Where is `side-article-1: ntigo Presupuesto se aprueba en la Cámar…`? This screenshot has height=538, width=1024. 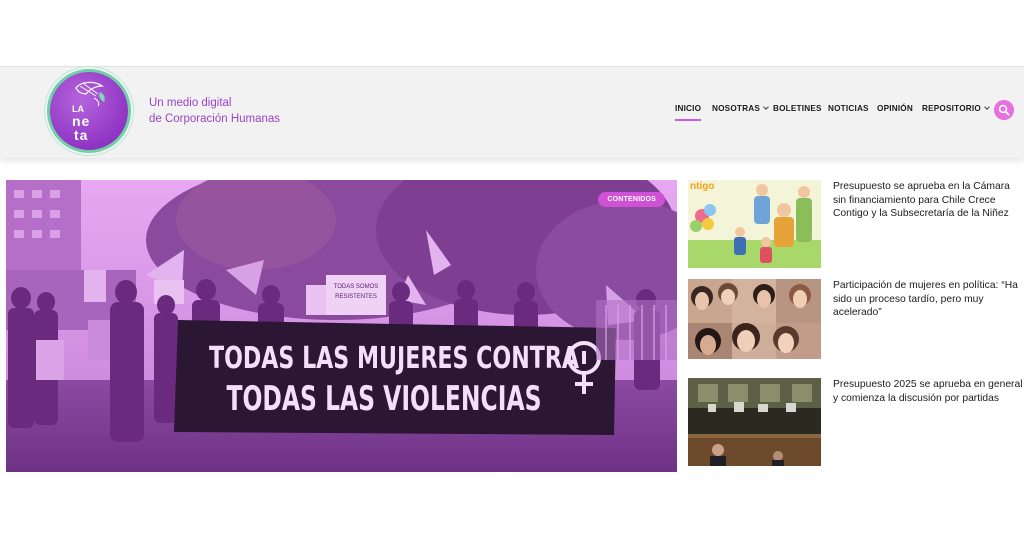 side-article-1: ntigo Presupuesto se aprueba en la Cámar… is located at coordinates (856, 225).